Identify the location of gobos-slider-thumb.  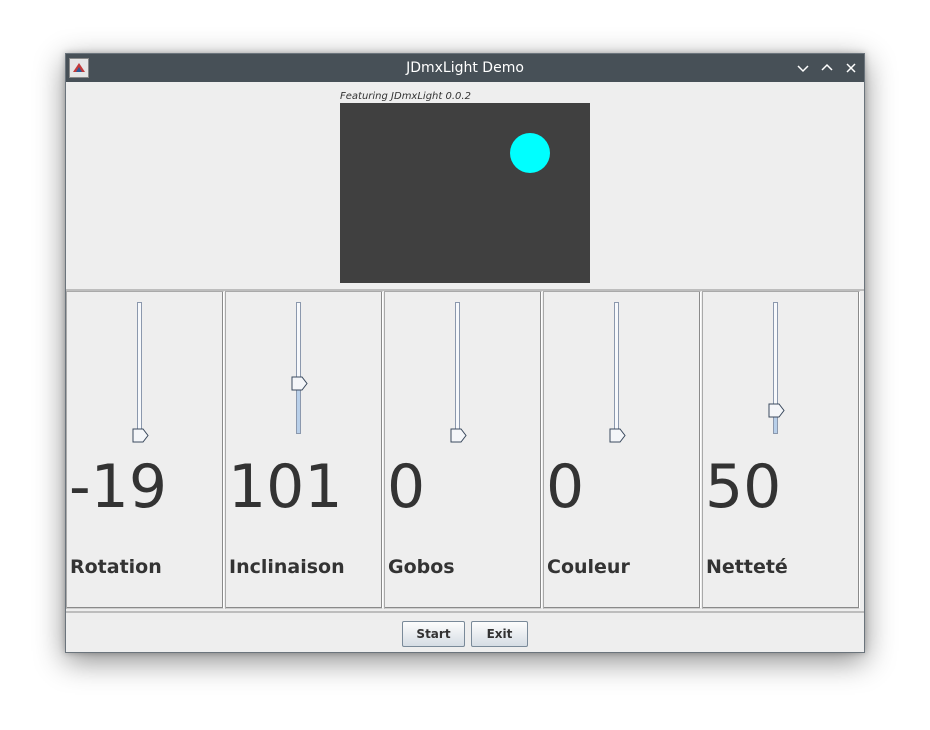
(458, 435).